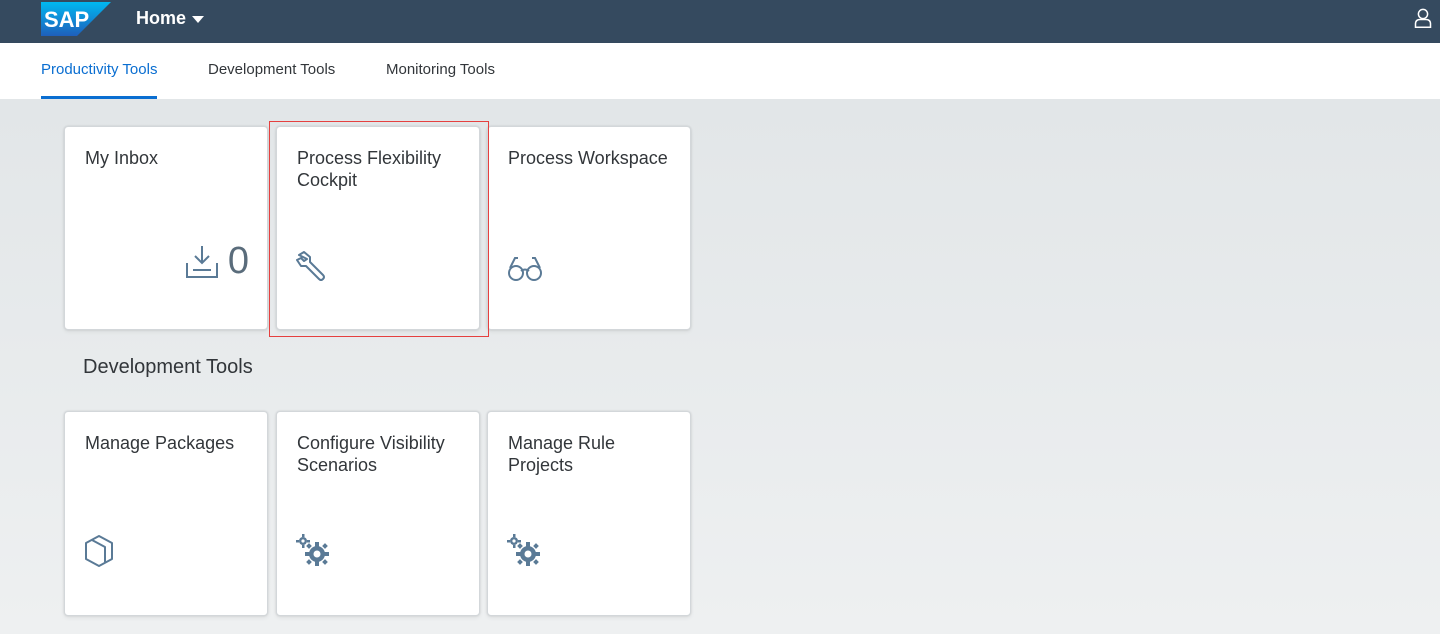 The width and height of the screenshot is (1440, 634). Describe the element at coordinates (160, 443) in the screenshot. I see `tile-title: Manage Packages` at that location.